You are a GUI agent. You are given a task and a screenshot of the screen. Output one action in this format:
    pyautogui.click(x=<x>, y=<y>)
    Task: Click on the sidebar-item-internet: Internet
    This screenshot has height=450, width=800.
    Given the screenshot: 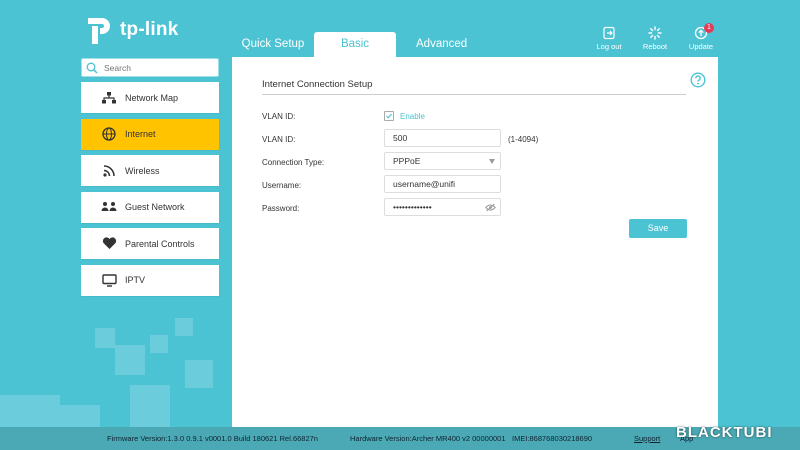 What is the action you would take?
    pyautogui.click(x=150, y=134)
    